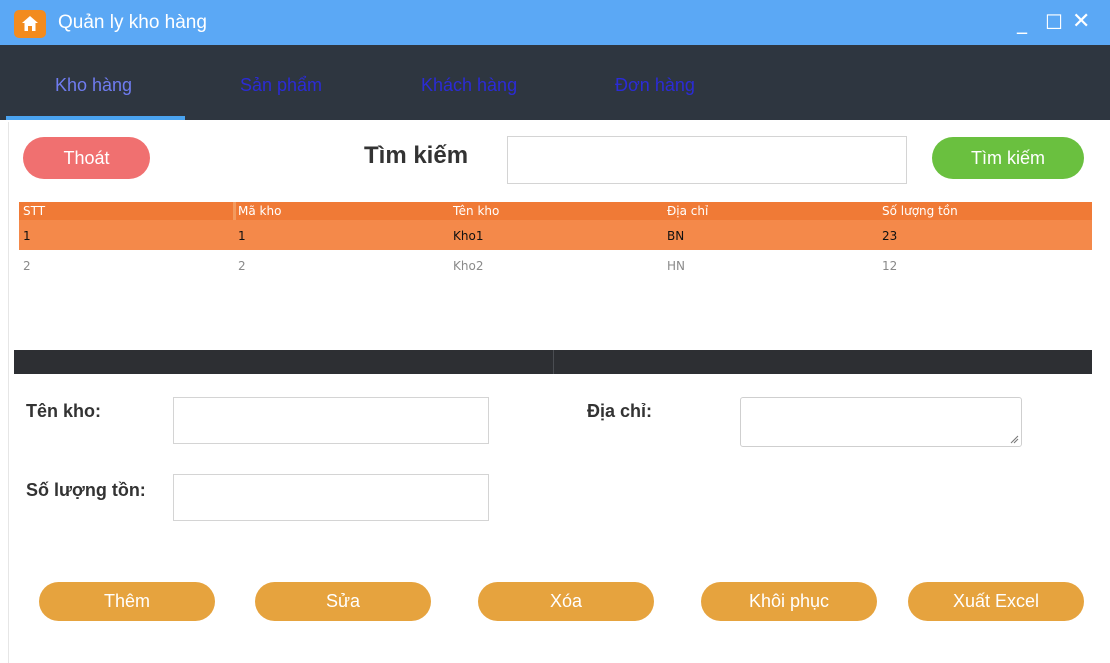  I want to click on export-excel-button: Xuất Excel, so click(996, 601).